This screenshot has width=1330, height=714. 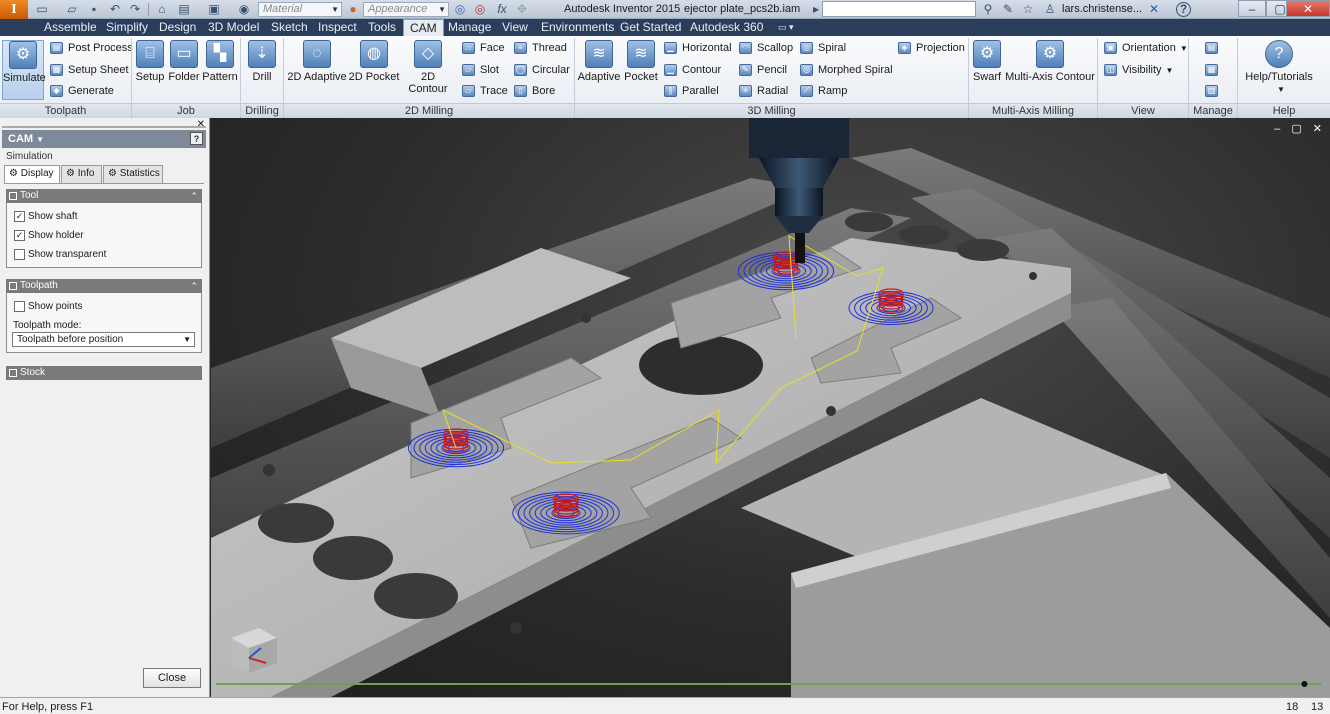 What do you see at coordinates (32, 174) in the screenshot?
I see `tab-display: ⚙ Display` at bounding box center [32, 174].